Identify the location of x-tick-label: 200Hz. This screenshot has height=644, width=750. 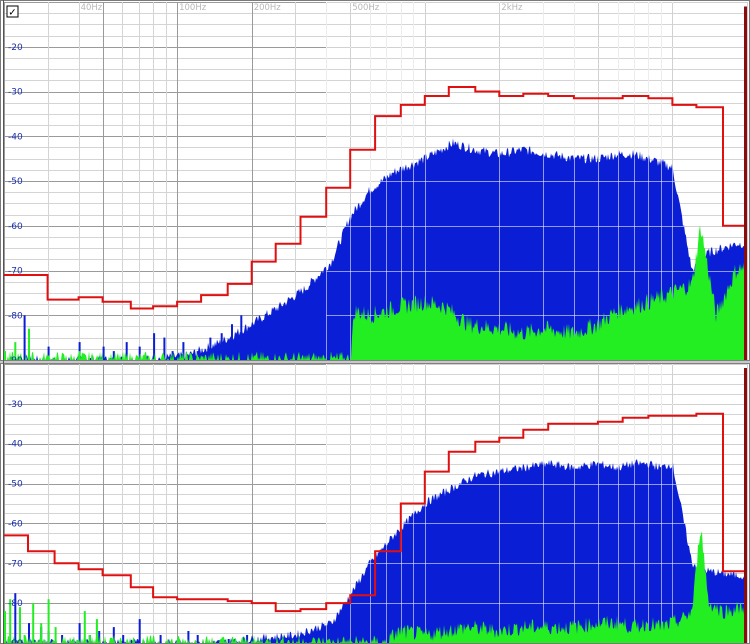
(268, 8).